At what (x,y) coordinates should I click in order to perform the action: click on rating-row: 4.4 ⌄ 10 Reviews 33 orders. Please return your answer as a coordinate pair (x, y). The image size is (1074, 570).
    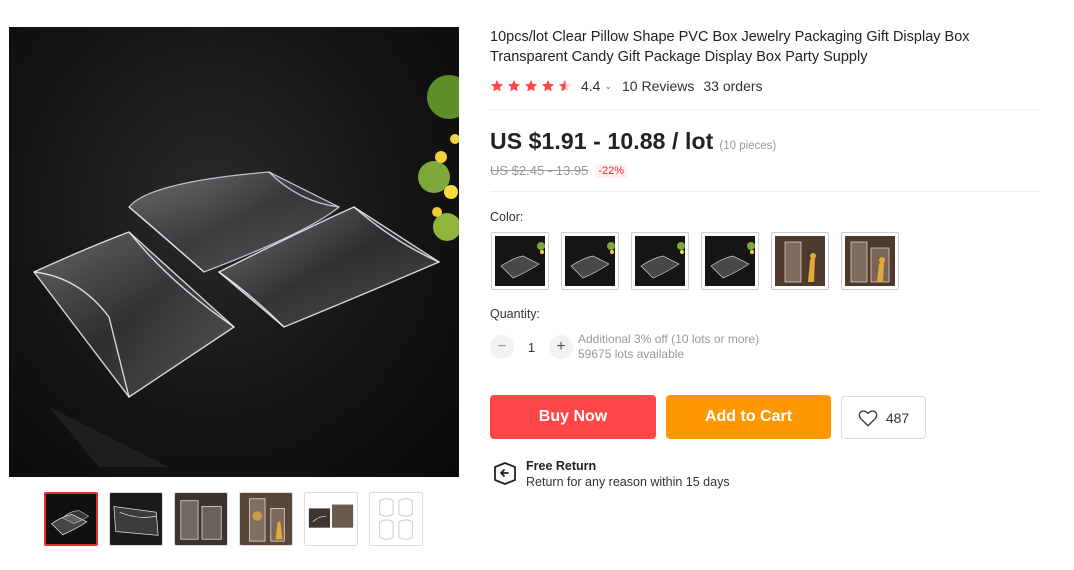
    Looking at the image, I should click on (626, 86).